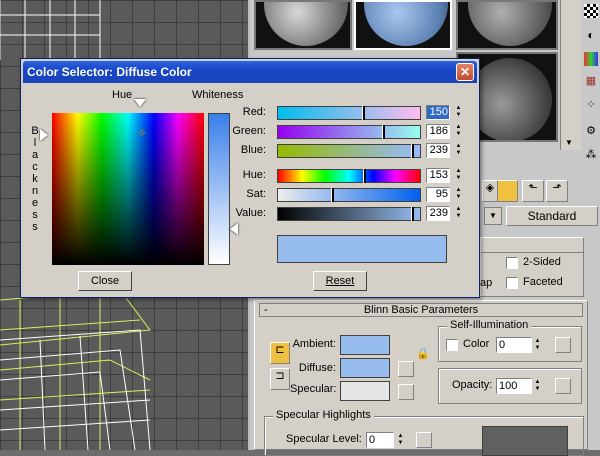  What do you see at coordinates (406, 392) in the screenshot?
I see `specular-map-button` at bounding box center [406, 392].